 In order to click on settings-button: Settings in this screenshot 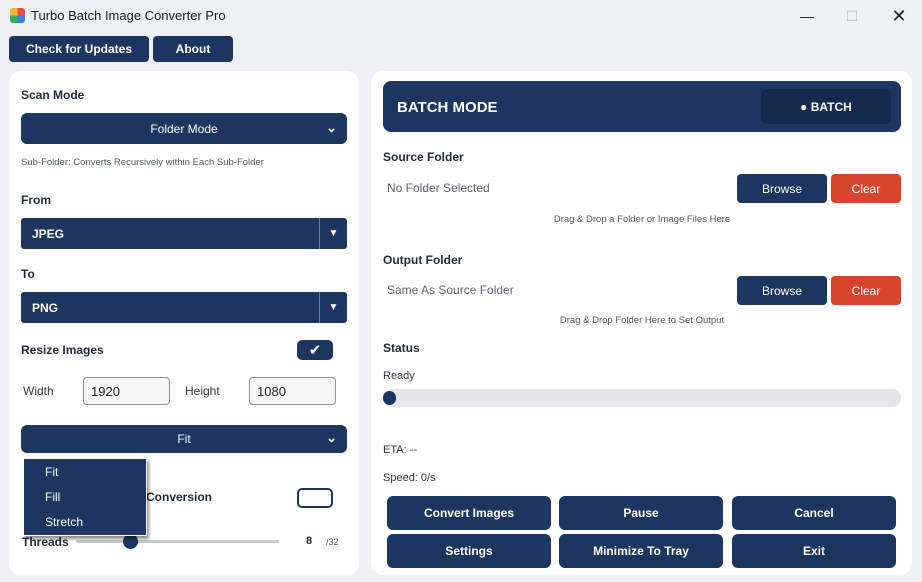, I will do `click(469, 551)`.